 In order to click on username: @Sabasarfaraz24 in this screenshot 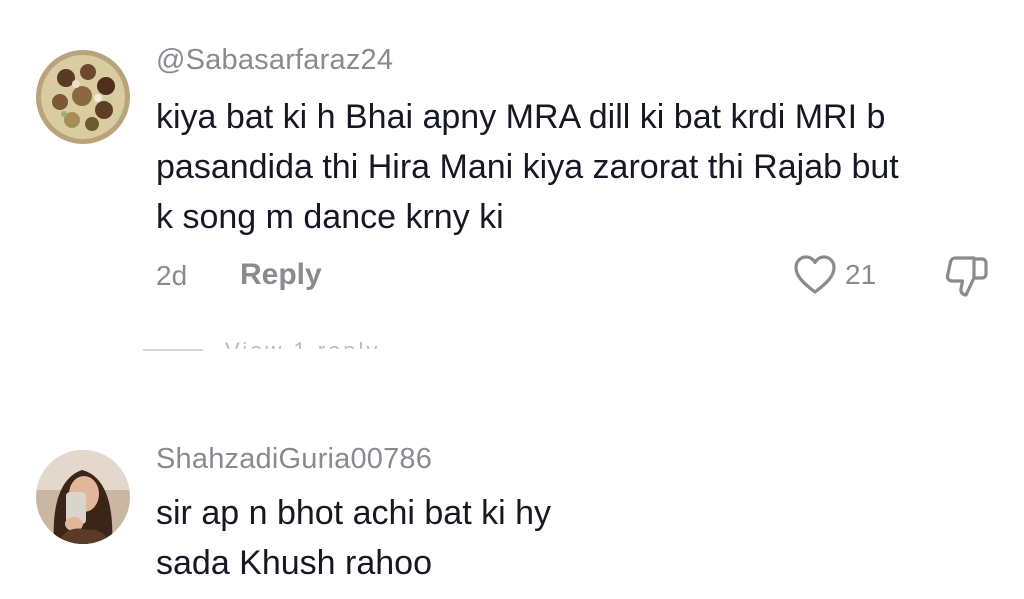, I will do `click(274, 60)`.